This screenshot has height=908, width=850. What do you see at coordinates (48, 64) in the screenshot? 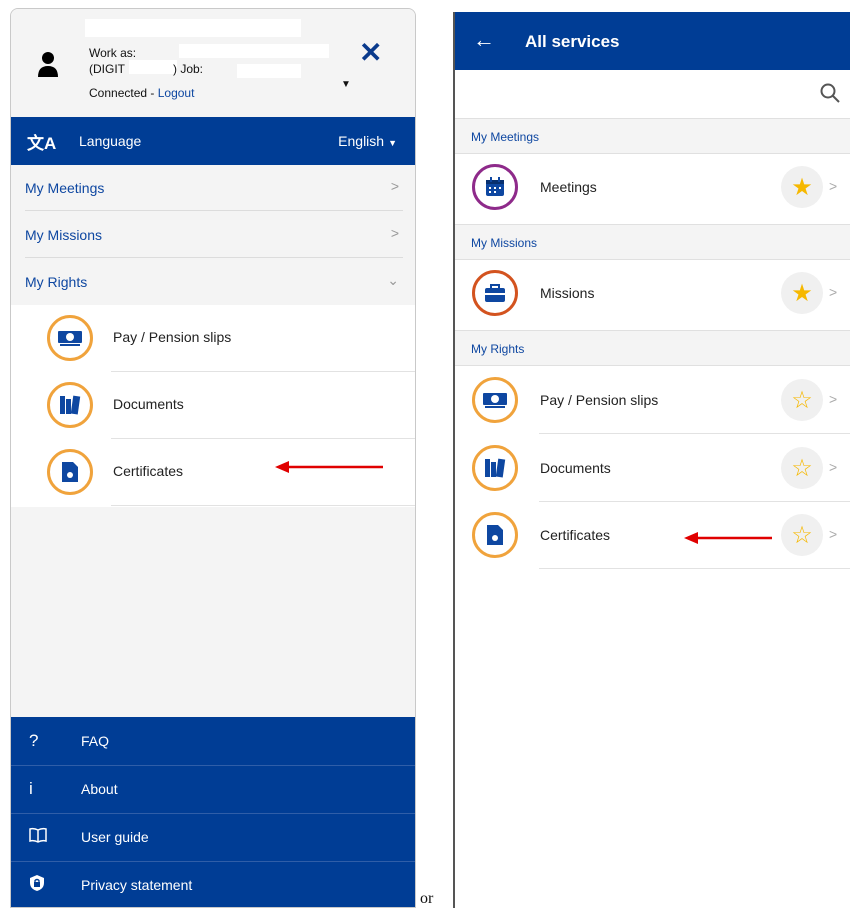
I see `person-icon` at bounding box center [48, 64].